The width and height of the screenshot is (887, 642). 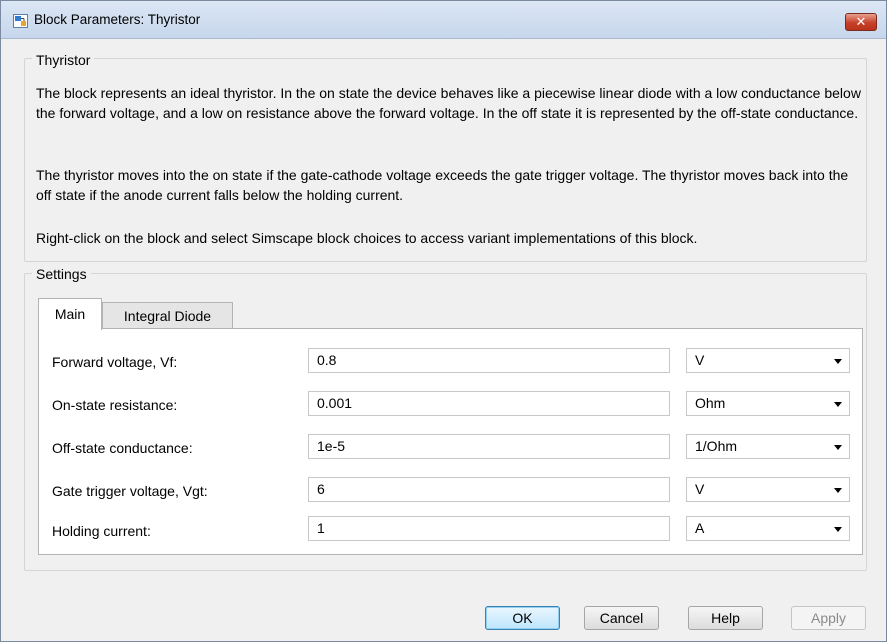 I want to click on close-button: ✕, so click(x=861, y=22).